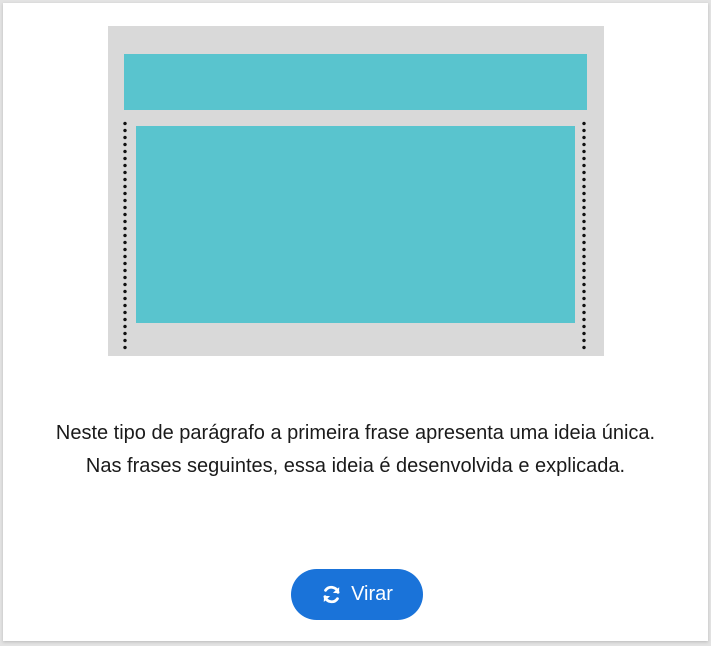 This screenshot has height=646, width=711. I want to click on flip-button: Virar, so click(357, 594).